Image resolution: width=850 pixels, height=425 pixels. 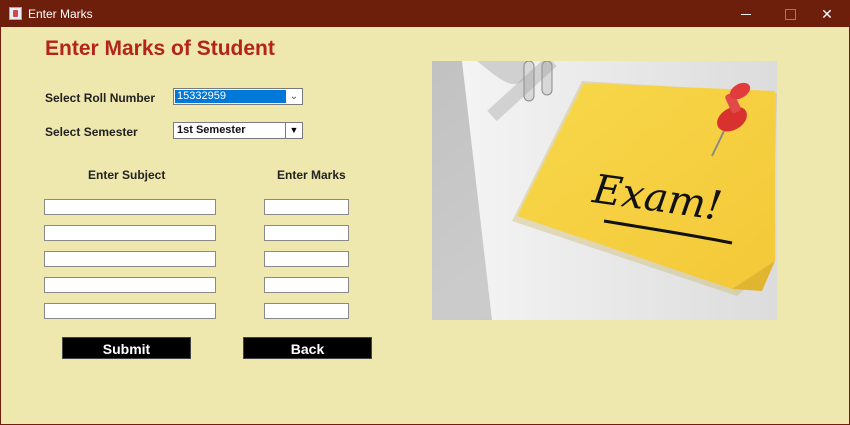 I want to click on title-bar: Enter Marks ✕, so click(x=425, y=14).